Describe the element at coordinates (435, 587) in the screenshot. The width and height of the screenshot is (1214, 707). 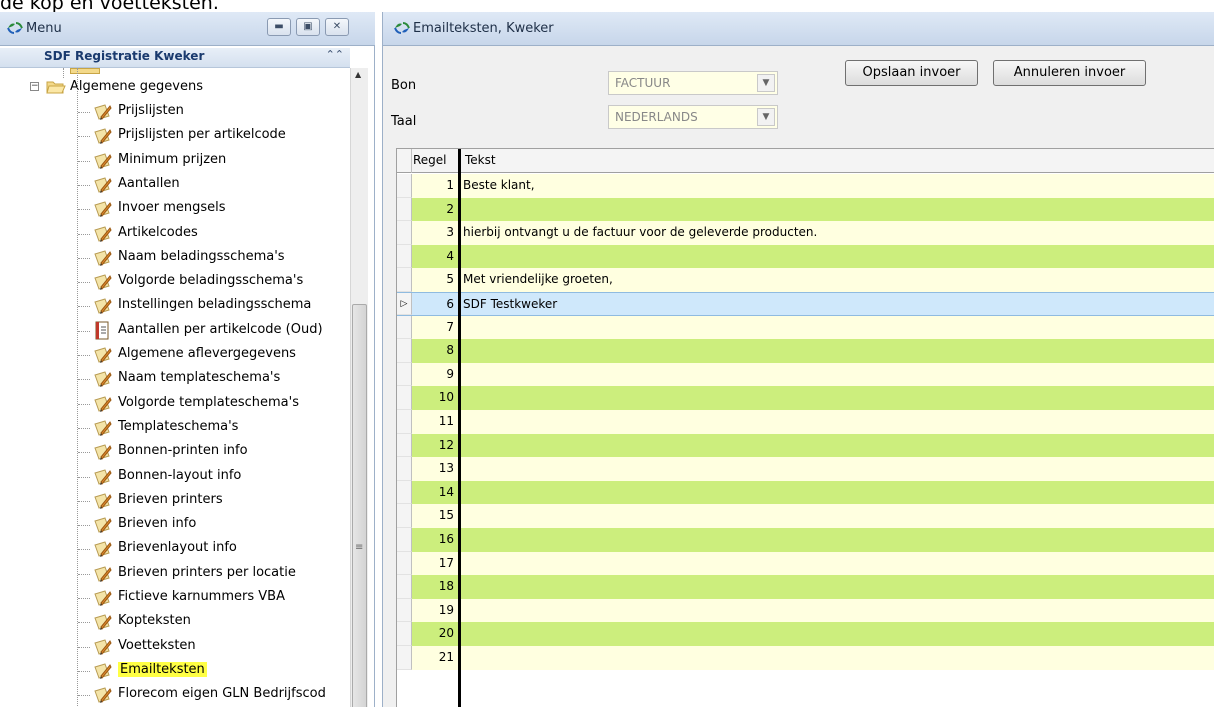
I see `regel-cell: 18` at that location.